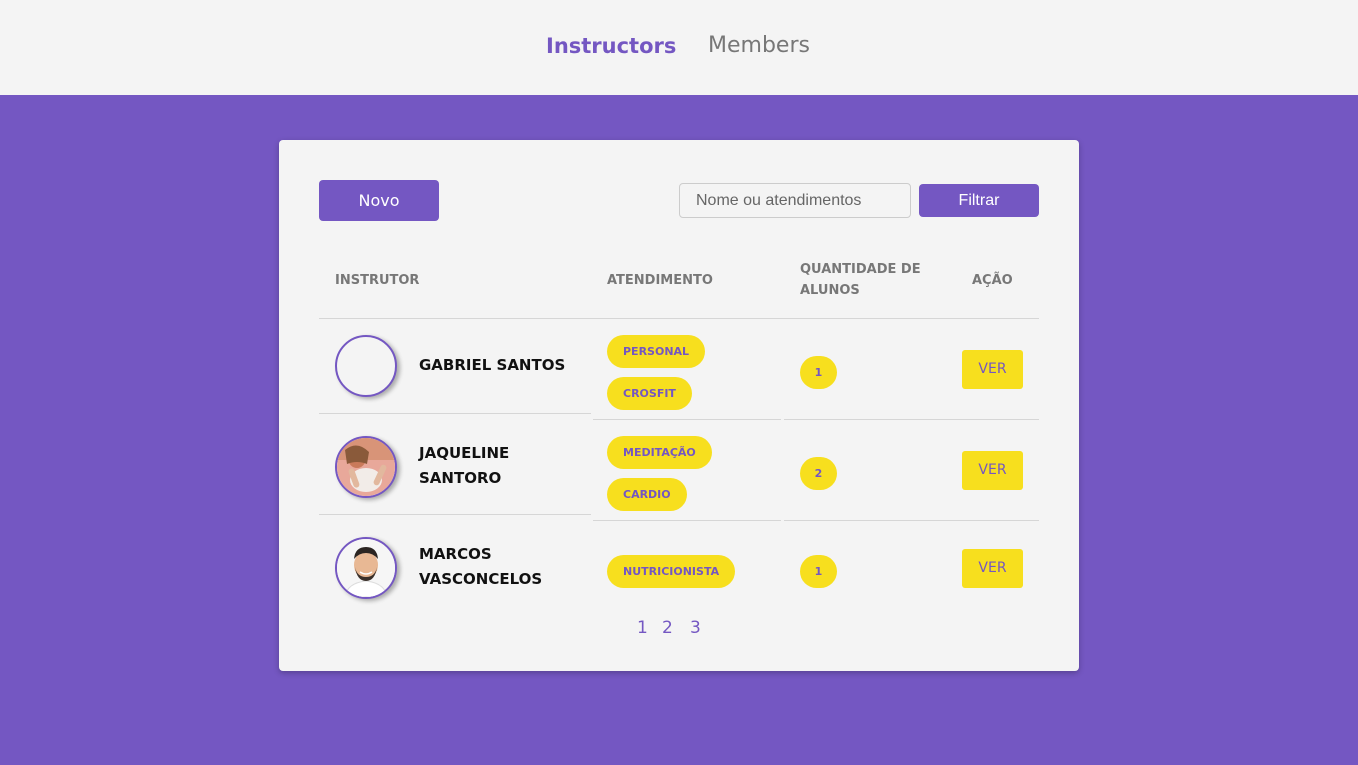  Describe the element at coordinates (492, 365) in the screenshot. I see `instructor-name: GABRIEL SANTOS` at that location.